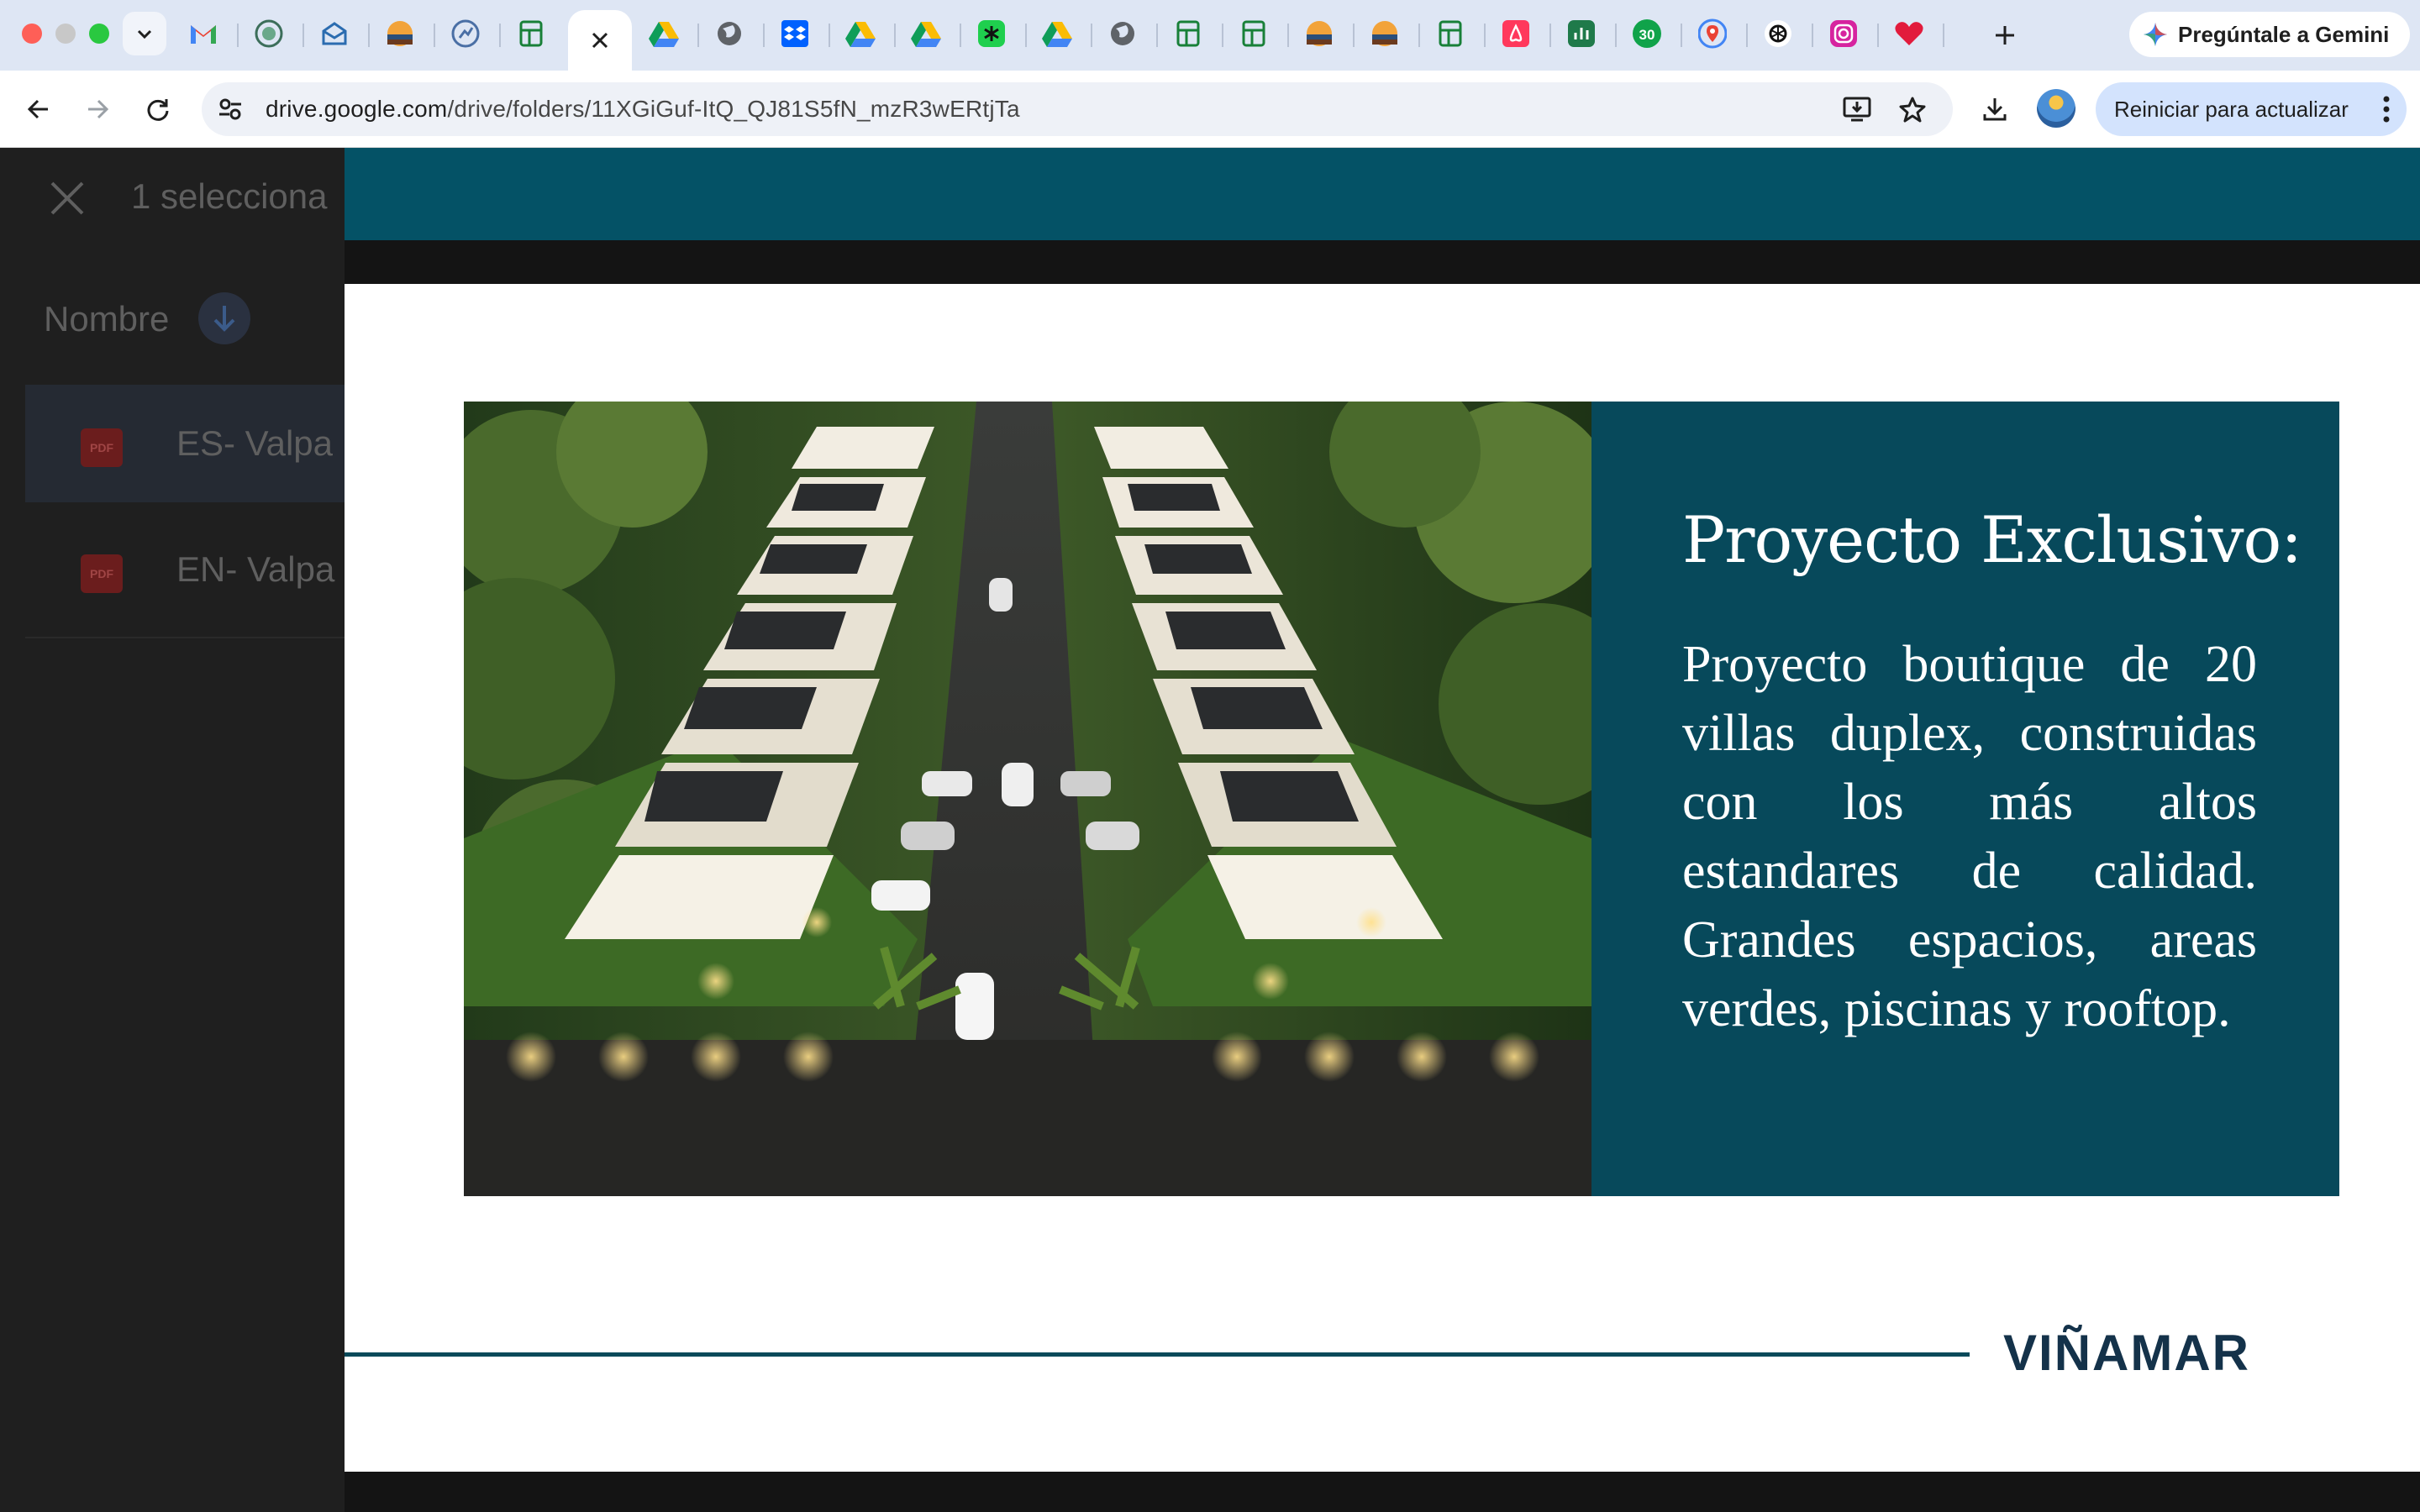  I want to click on svg-text: 30, so click(1647, 35).